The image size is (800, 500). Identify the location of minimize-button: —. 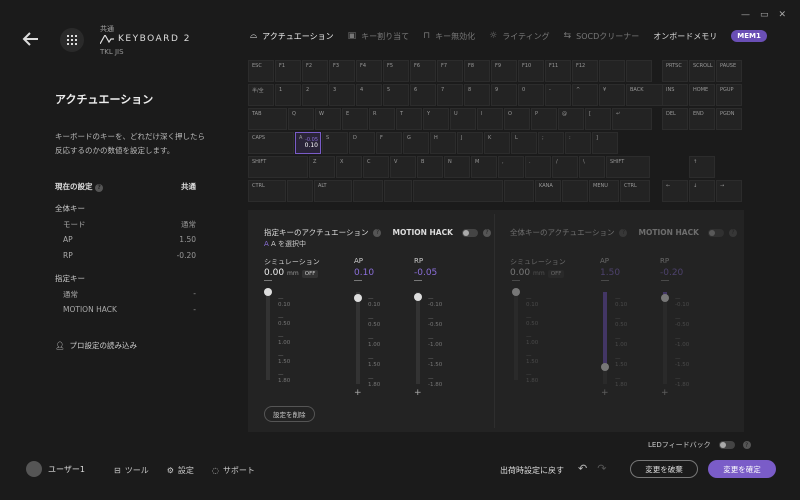
(745, 15).